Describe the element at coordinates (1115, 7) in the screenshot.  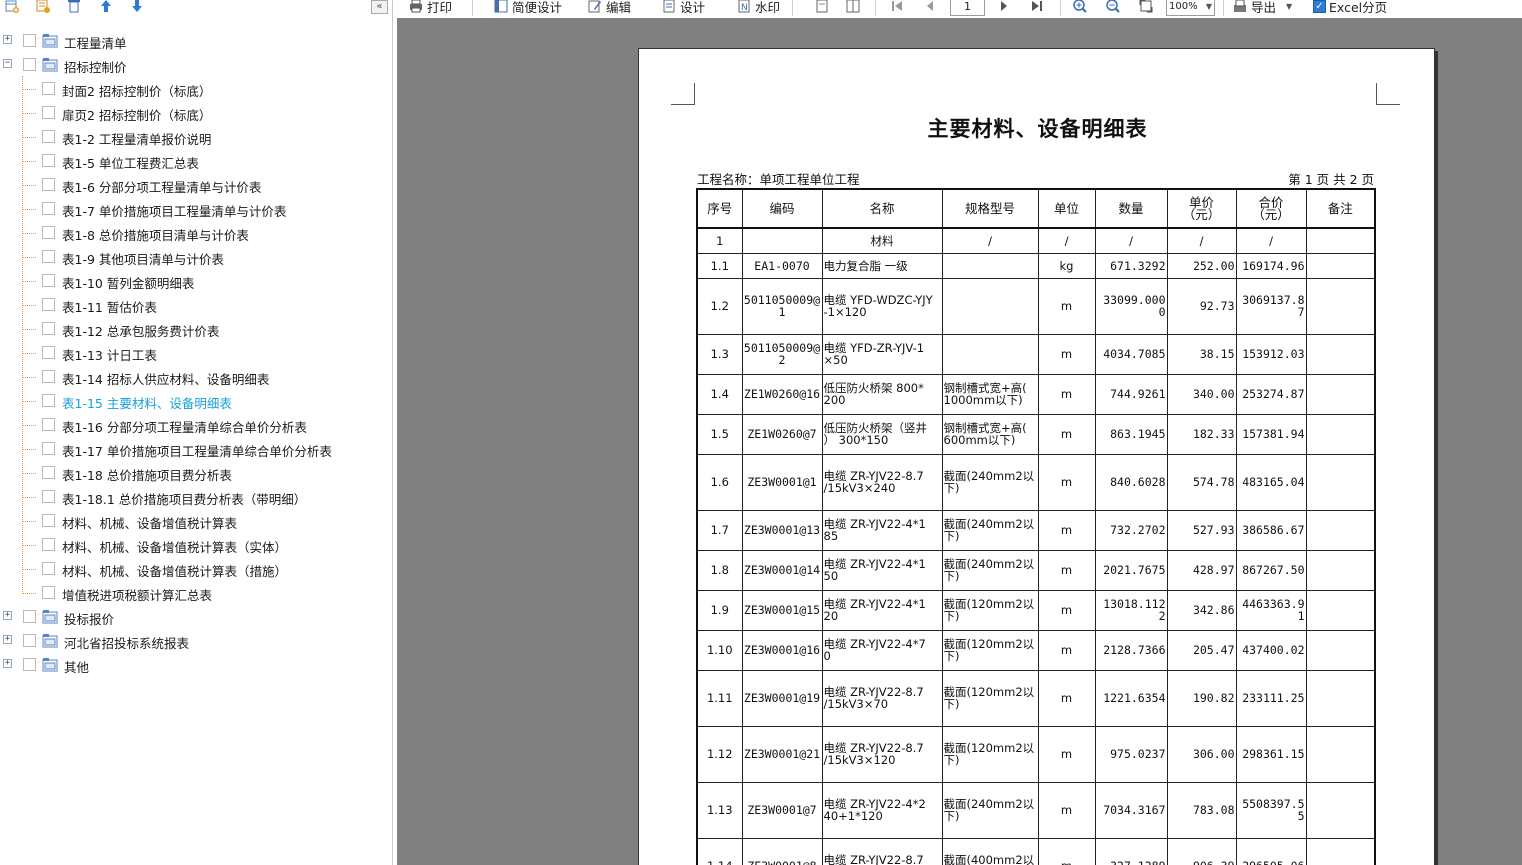
I see `zoom-out-button` at that location.